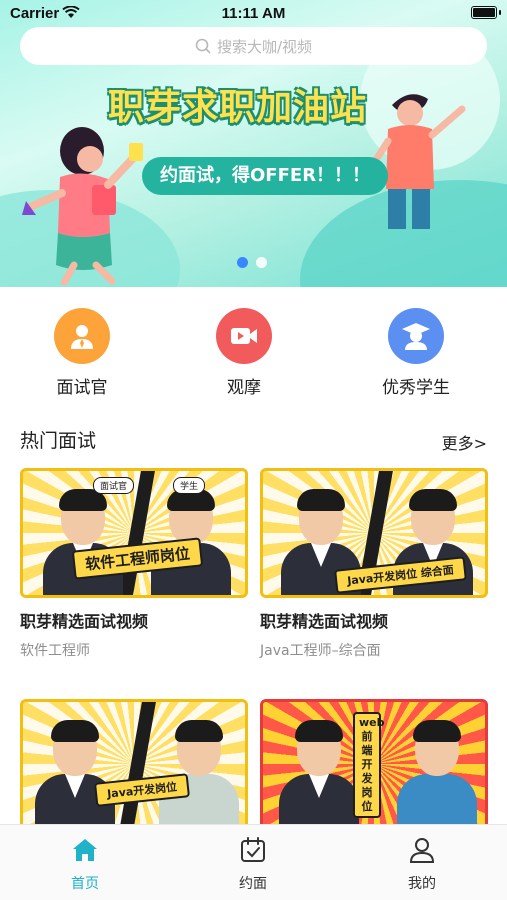 The height and width of the screenshot is (900, 507). What do you see at coordinates (464, 442) in the screenshot?
I see `more-link: 更多>` at bounding box center [464, 442].